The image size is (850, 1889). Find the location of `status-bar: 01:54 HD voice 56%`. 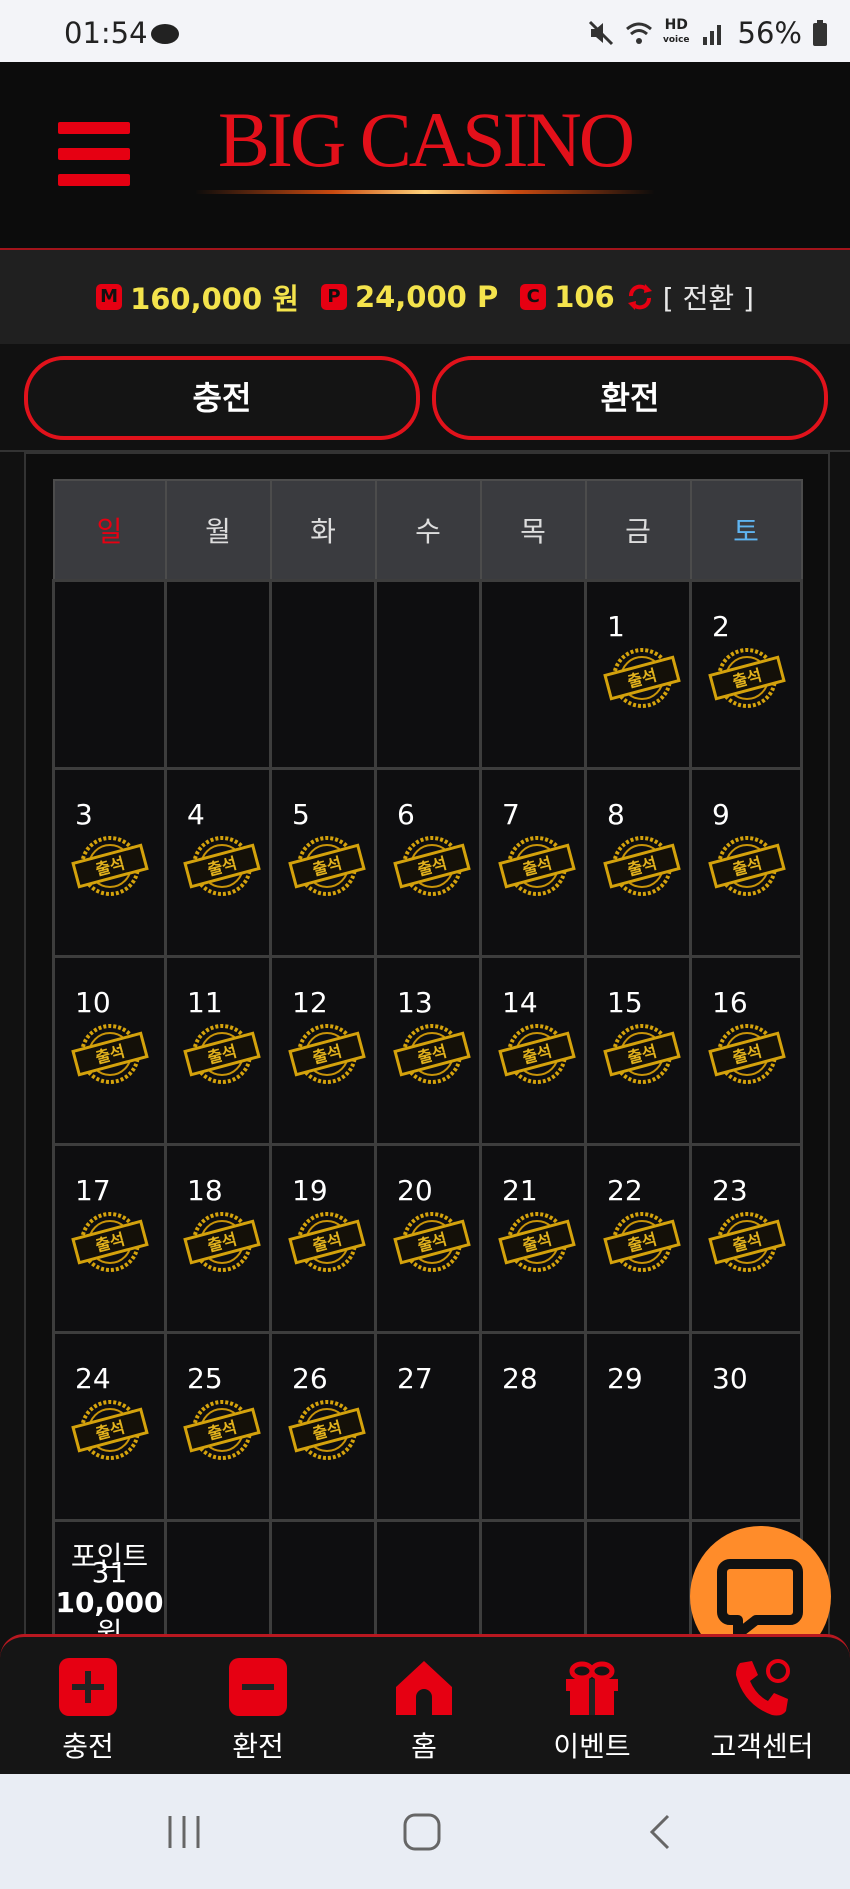

status-bar: 01:54 HD voice 56% is located at coordinates (425, 31).